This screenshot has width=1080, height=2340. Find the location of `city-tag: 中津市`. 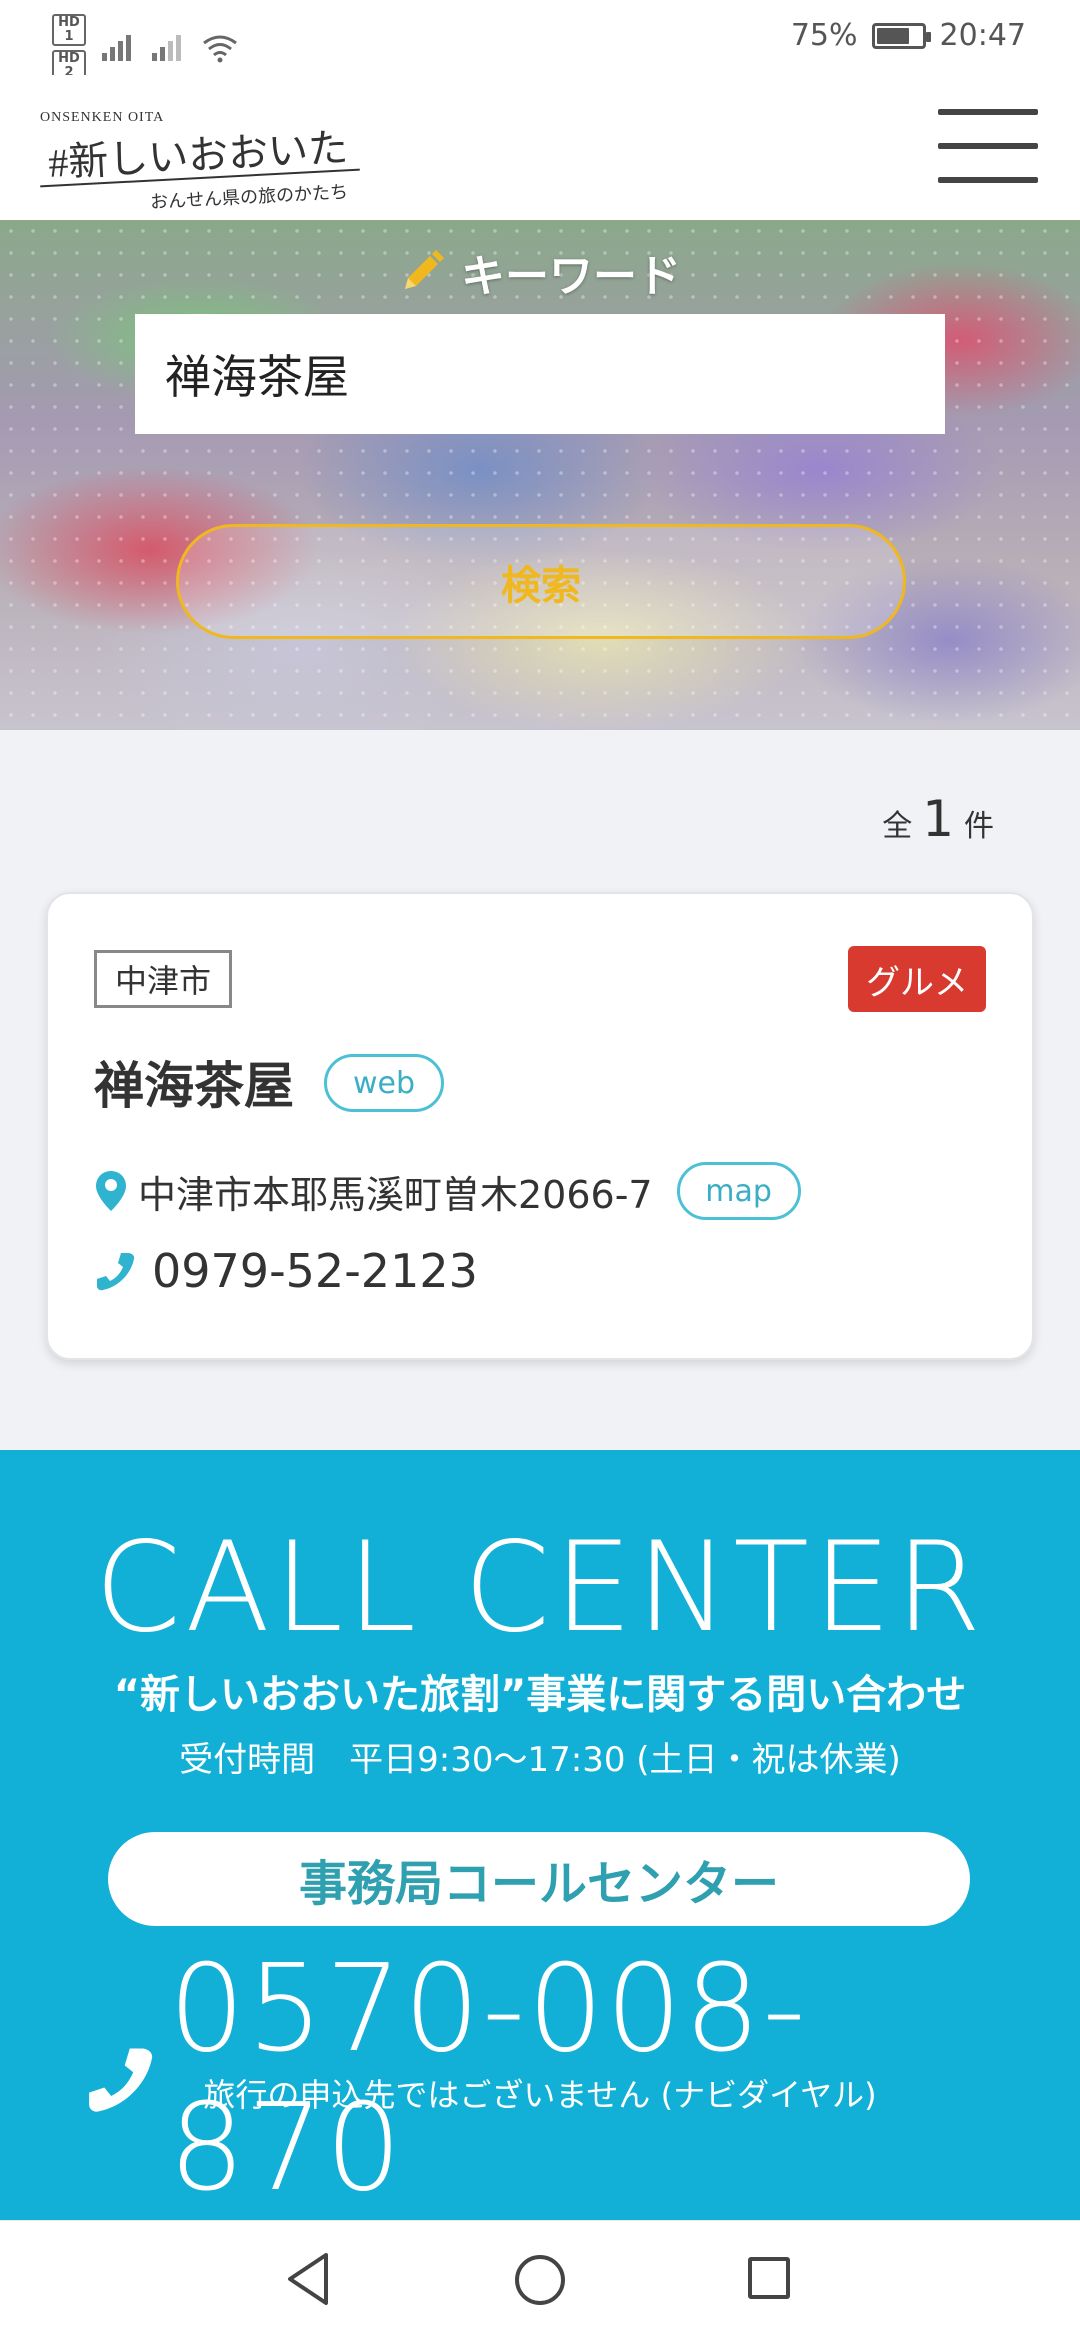

city-tag: 中津市 is located at coordinates (163, 979).